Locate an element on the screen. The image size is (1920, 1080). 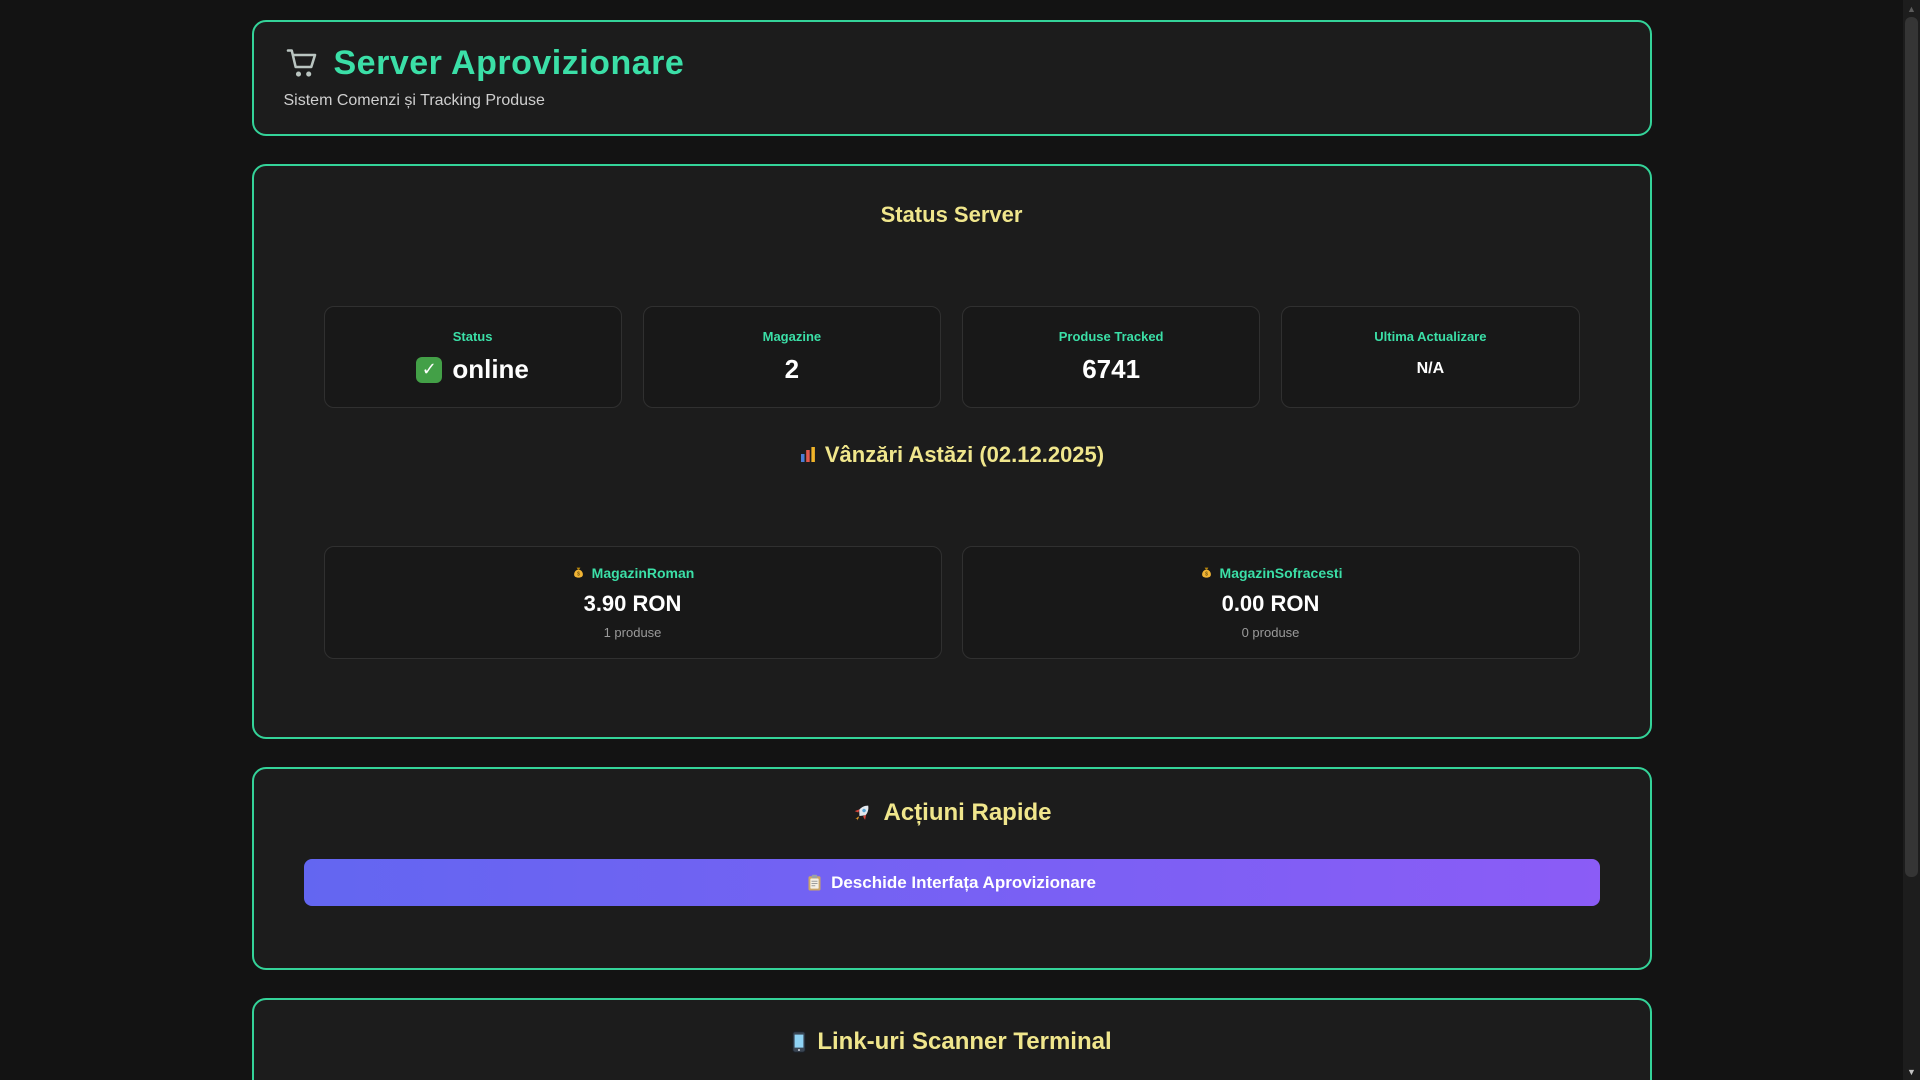
sale-amount: 0.00 RON is located at coordinates (1270, 603).